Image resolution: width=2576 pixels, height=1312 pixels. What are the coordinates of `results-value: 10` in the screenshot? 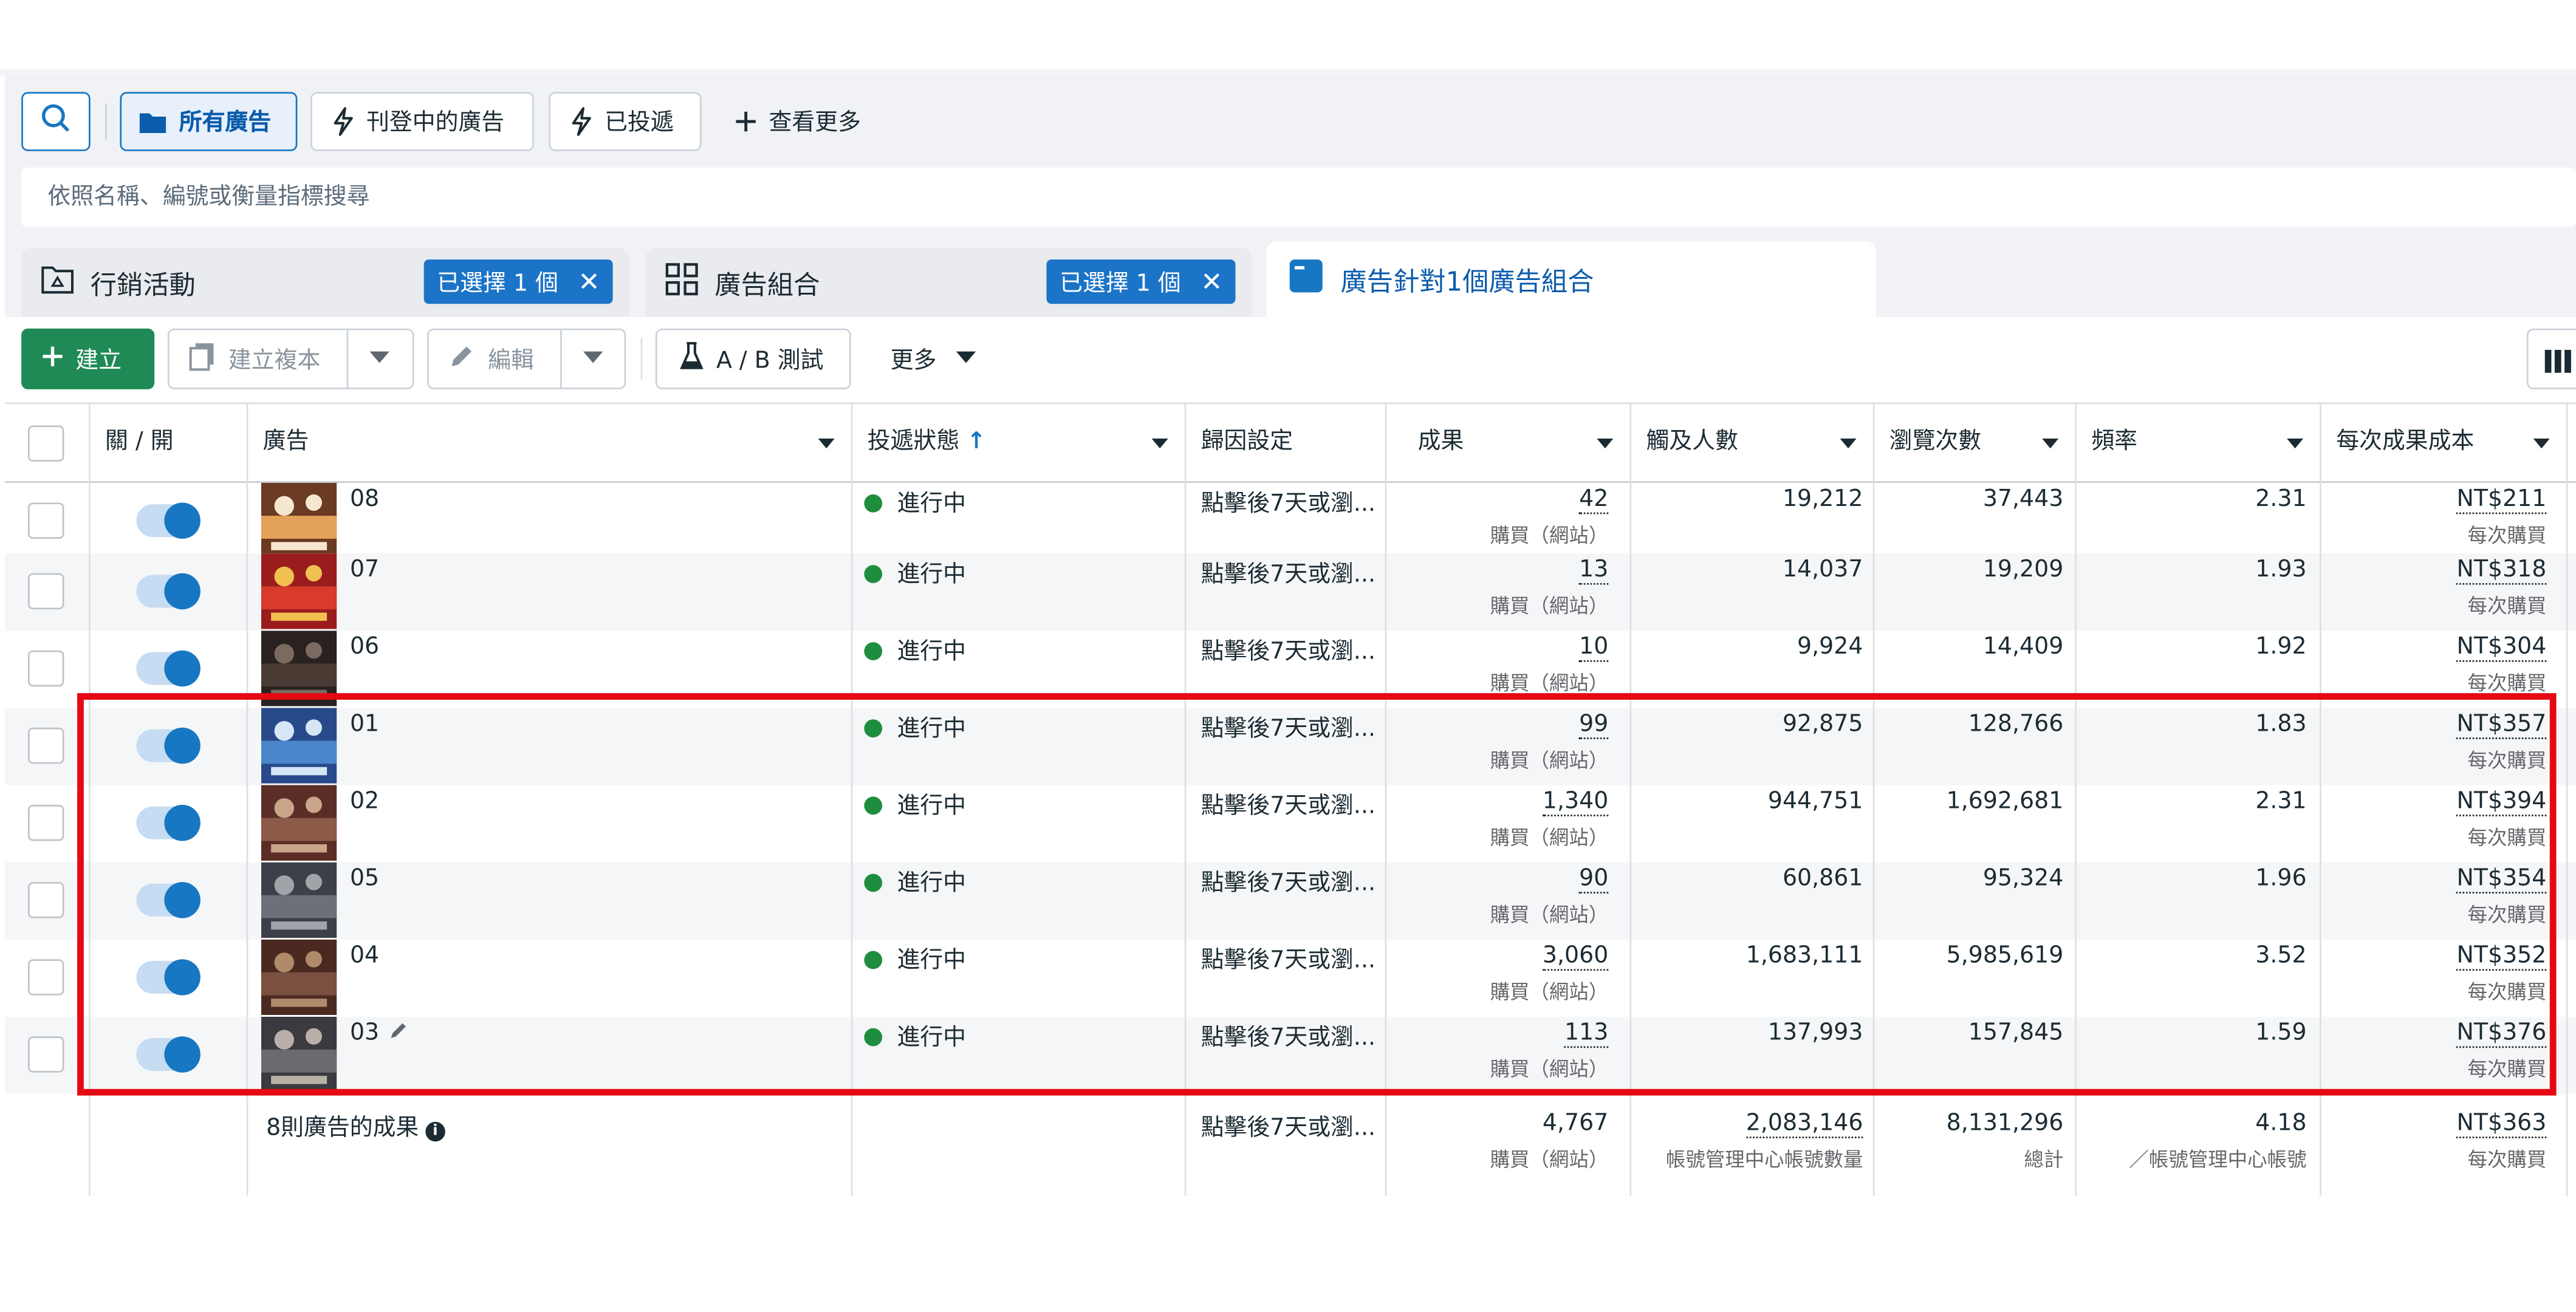 It's located at (1497, 648).